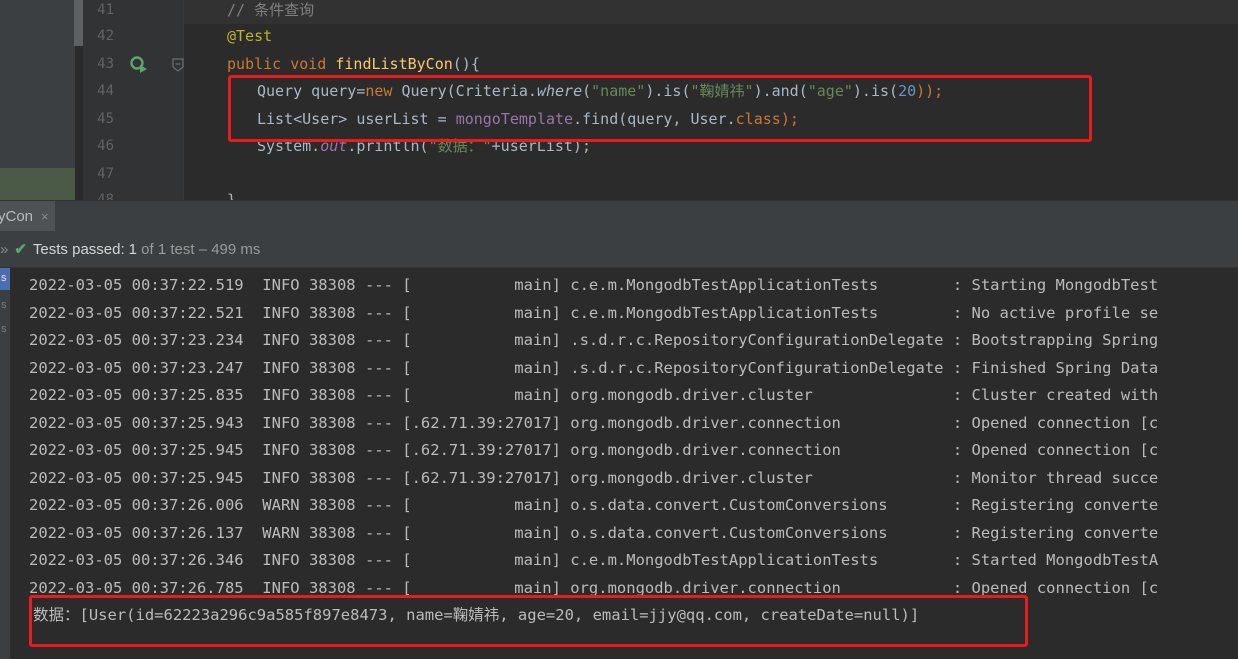 This screenshot has width=1238, height=659. Describe the element at coordinates (619, 215) in the screenshot. I see `run-tab-bar: yCon ×` at that location.